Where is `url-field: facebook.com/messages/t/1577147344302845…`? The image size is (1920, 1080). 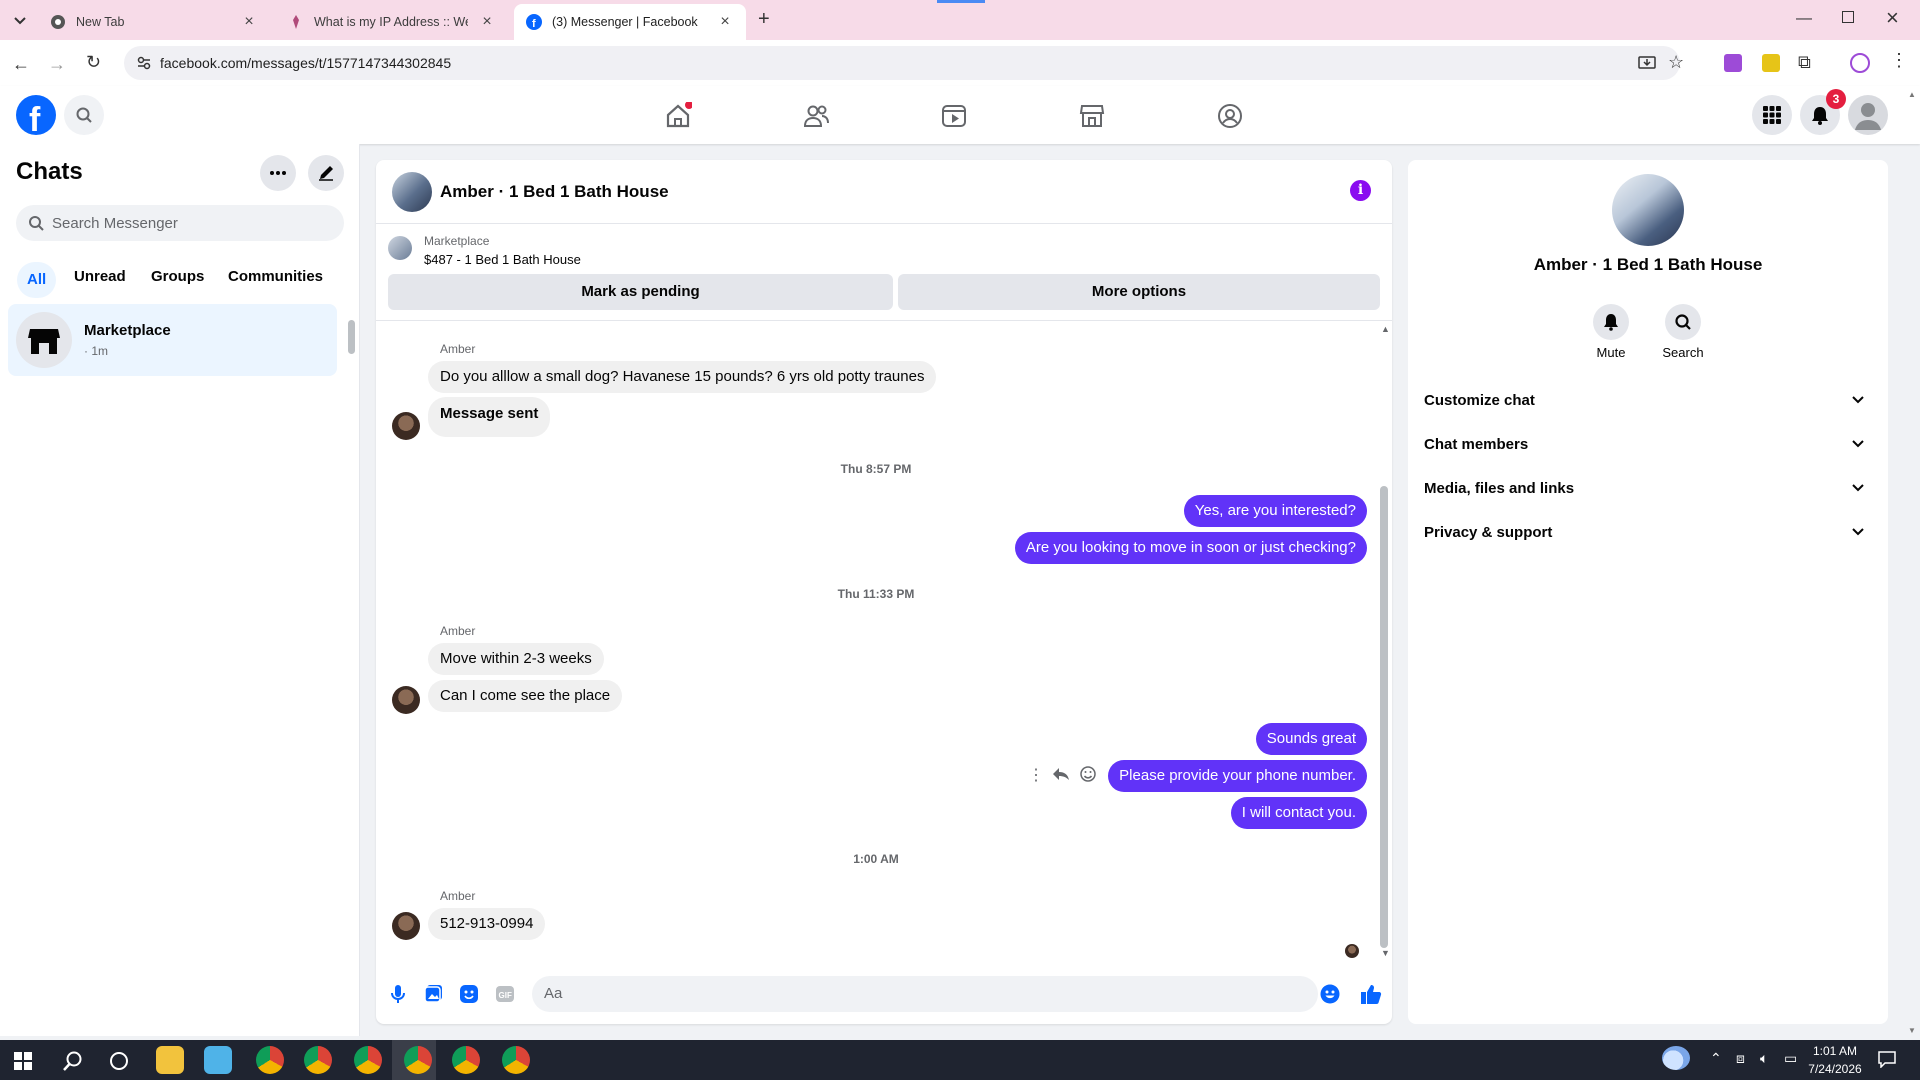
url-field: facebook.com/messages/t/1577147344302845… is located at coordinates (904, 63).